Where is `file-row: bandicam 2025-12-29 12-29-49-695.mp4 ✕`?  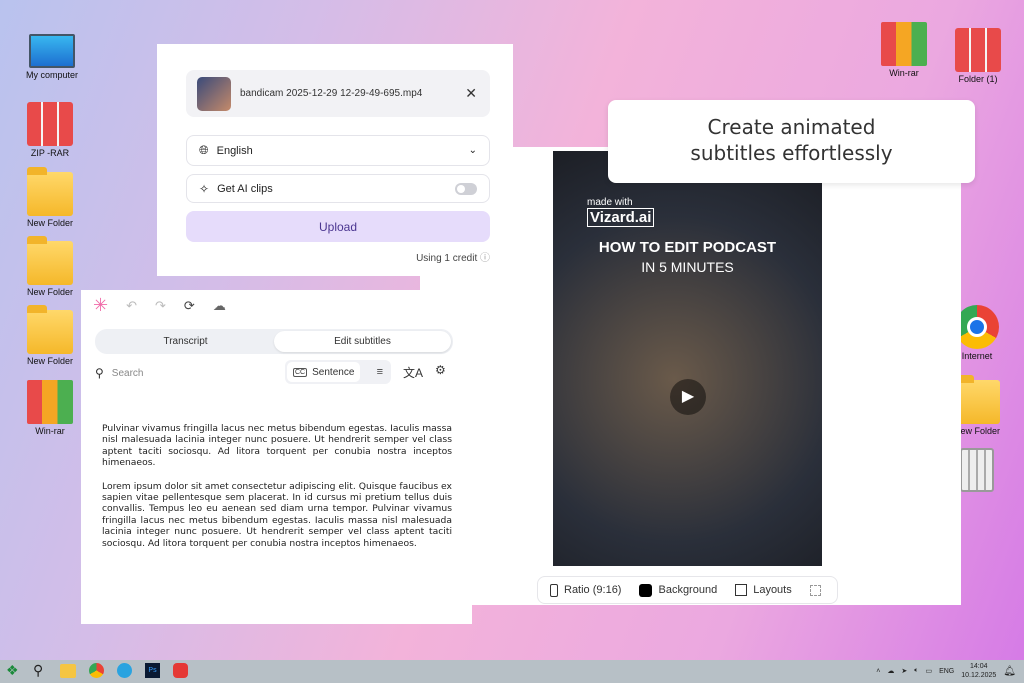
file-row: bandicam 2025-12-29 12-29-49-695.mp4 ✕ is located at coordinates (338, 93).